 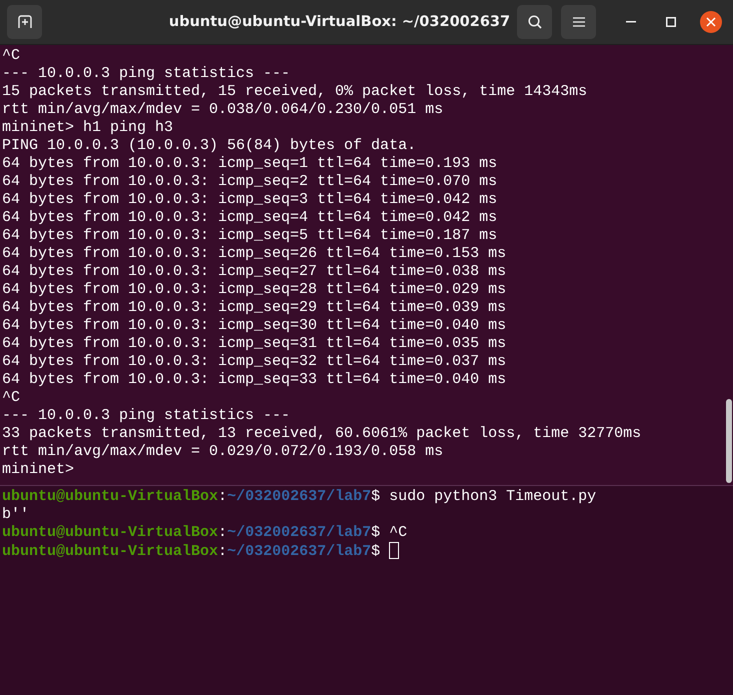 What do you see at coordinates (210, 146) in the screenshot?
I see `terminal-line: PING 10.0.0.3 (10.0.0.3) 56(84) bytes of data.` at bounding box center [210, 146].